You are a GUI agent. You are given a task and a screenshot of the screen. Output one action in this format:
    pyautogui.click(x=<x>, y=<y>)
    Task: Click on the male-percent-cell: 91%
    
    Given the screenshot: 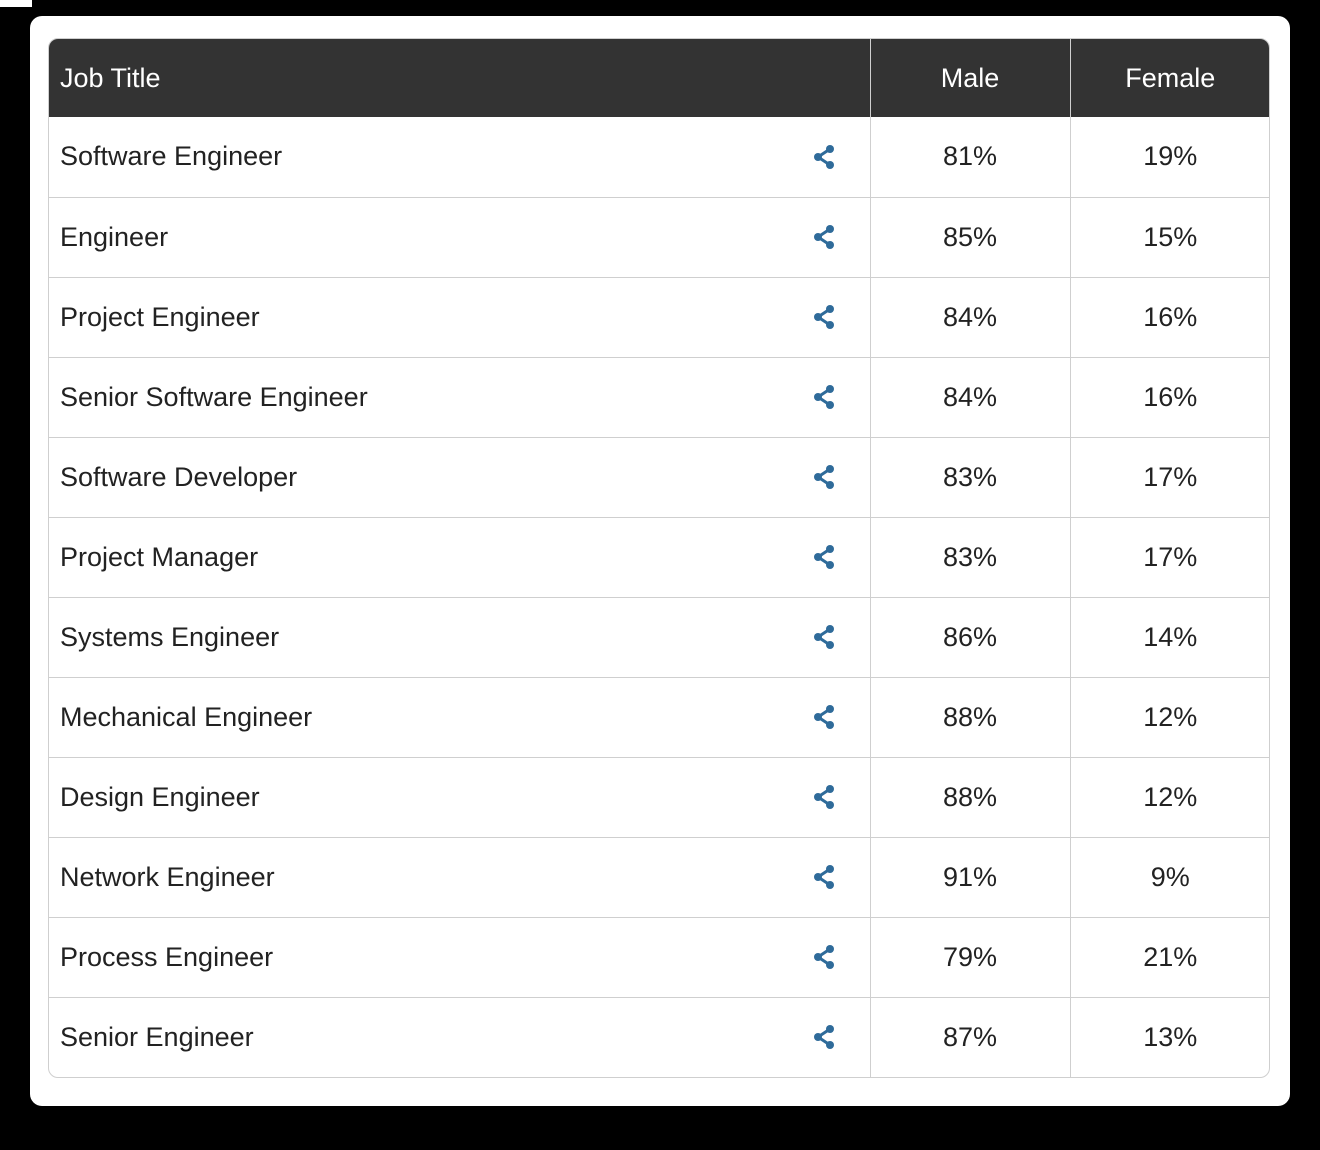 What is the action you would take?
    pyautogui.click(x=969, y=876)
    